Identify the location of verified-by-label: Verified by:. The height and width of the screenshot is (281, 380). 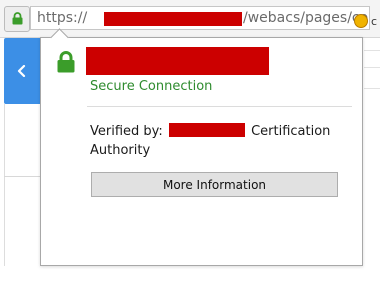
(126, 131).